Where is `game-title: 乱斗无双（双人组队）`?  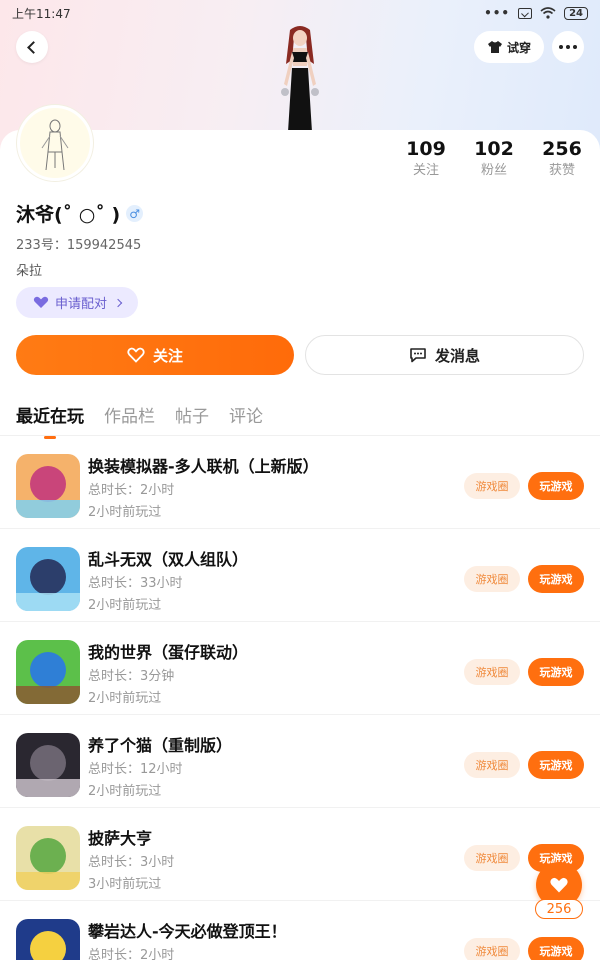
game-title: 乱斗无双（双人组队） is located at coordinates (168, 558).